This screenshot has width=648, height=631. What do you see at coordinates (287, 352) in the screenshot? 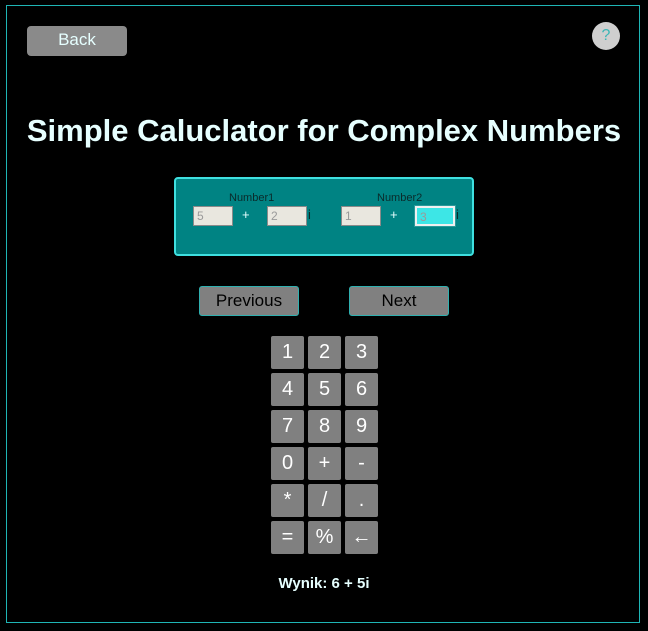
I see `key-1: 1` at bounding box center [287, 352].